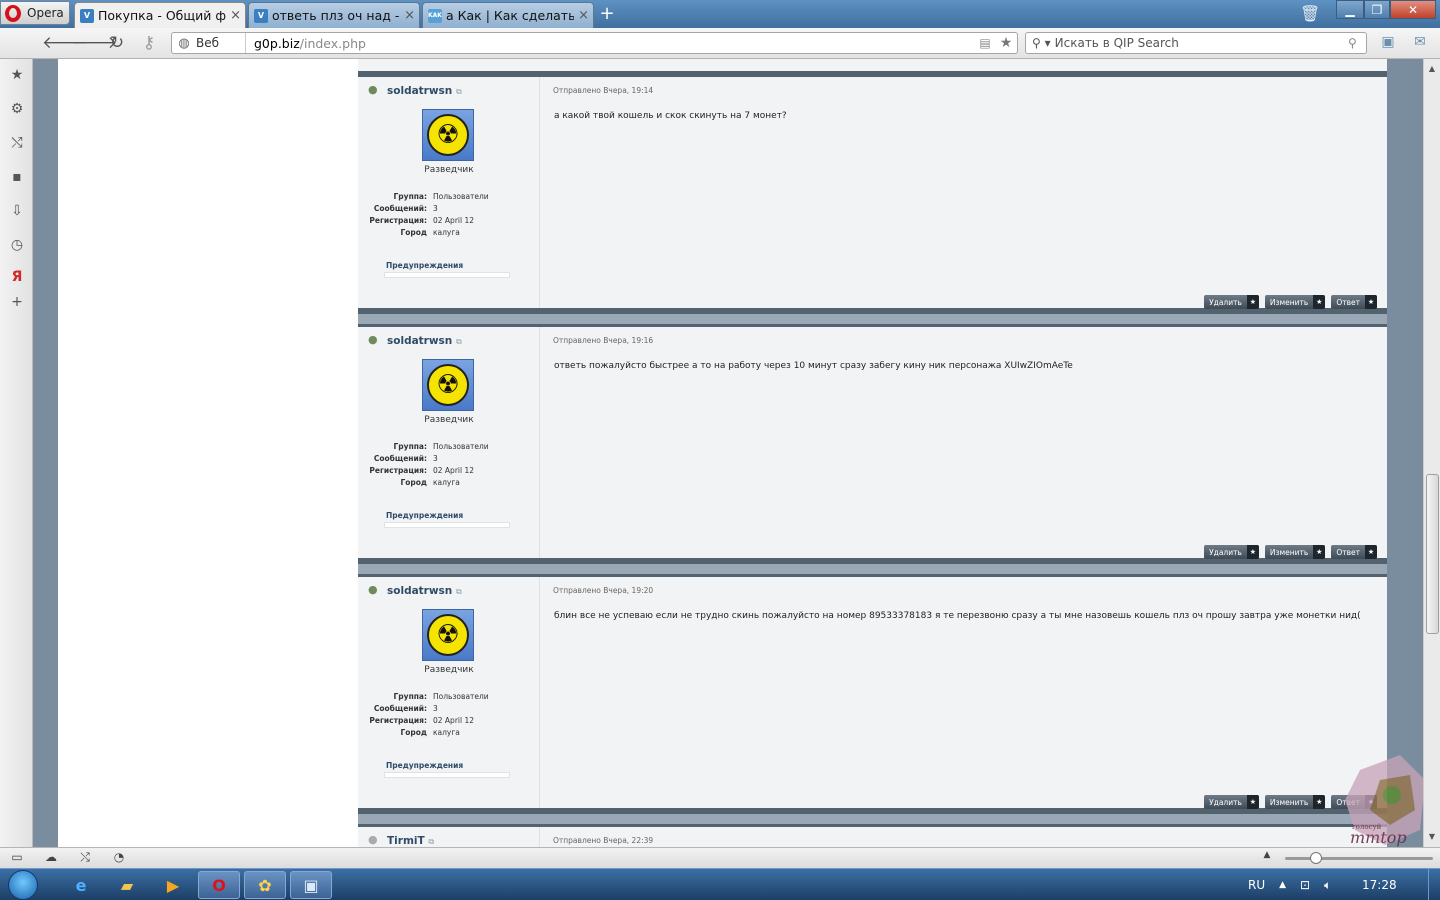  What do you see at coordinates (17, 277) in the screenshot?
I see `yandex-icon: Я` at bounding box center [17, 277].